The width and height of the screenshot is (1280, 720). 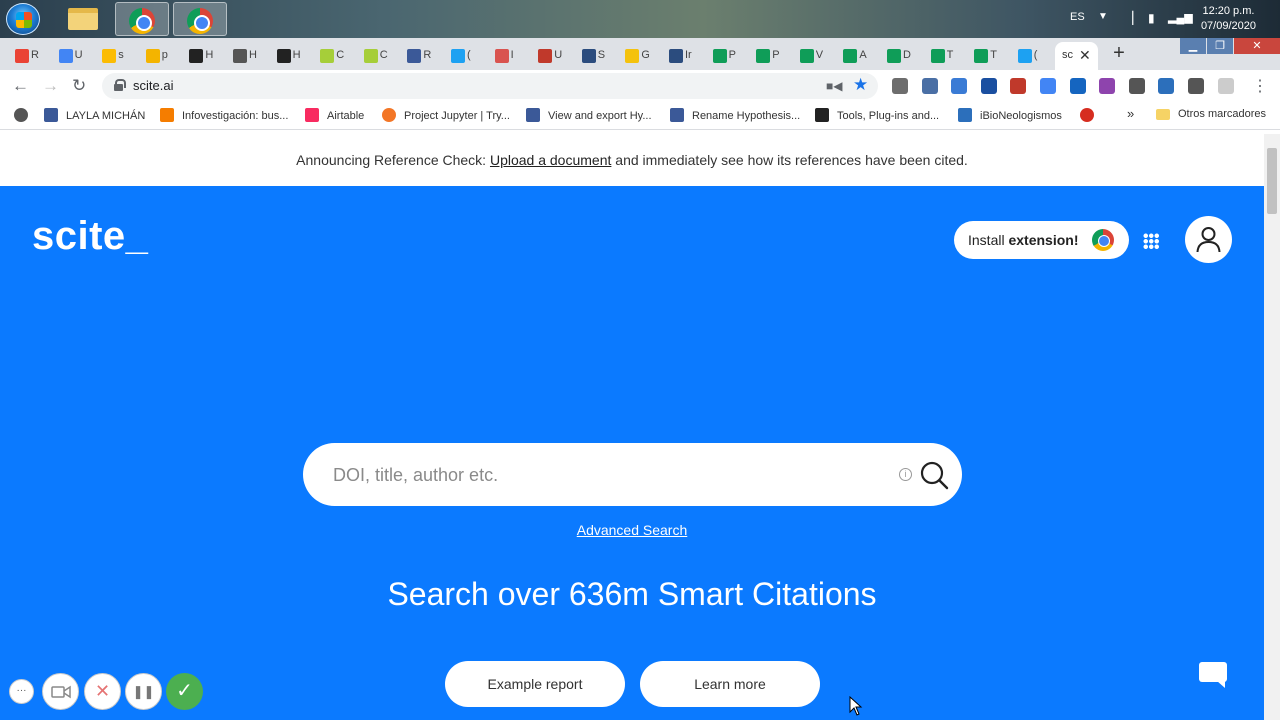 What do you see at coordinates (90, 236) in the screenshot?
I see `scite-logo: scite_` at bounding box center [90, 236].